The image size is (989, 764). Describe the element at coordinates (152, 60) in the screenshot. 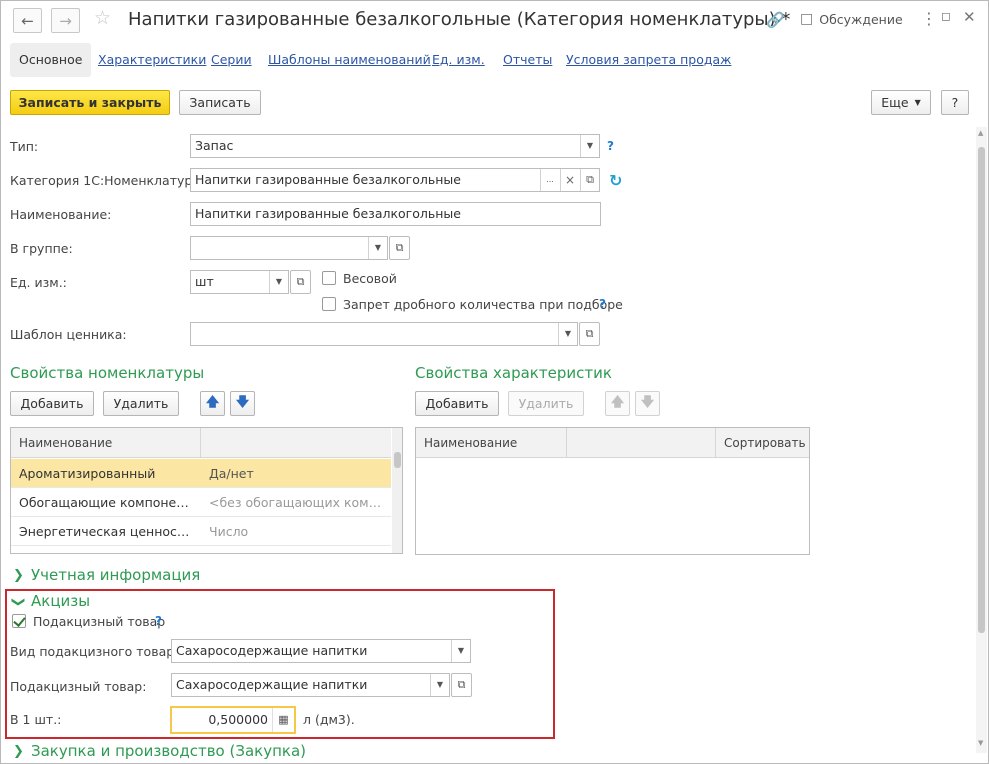

I see `tab-characteristics: Характеристики` at that location.